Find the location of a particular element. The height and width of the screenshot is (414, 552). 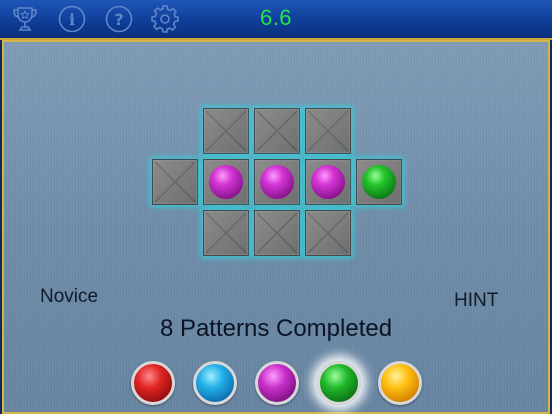

hint-button: HINT is located at coordinates (476, 301).